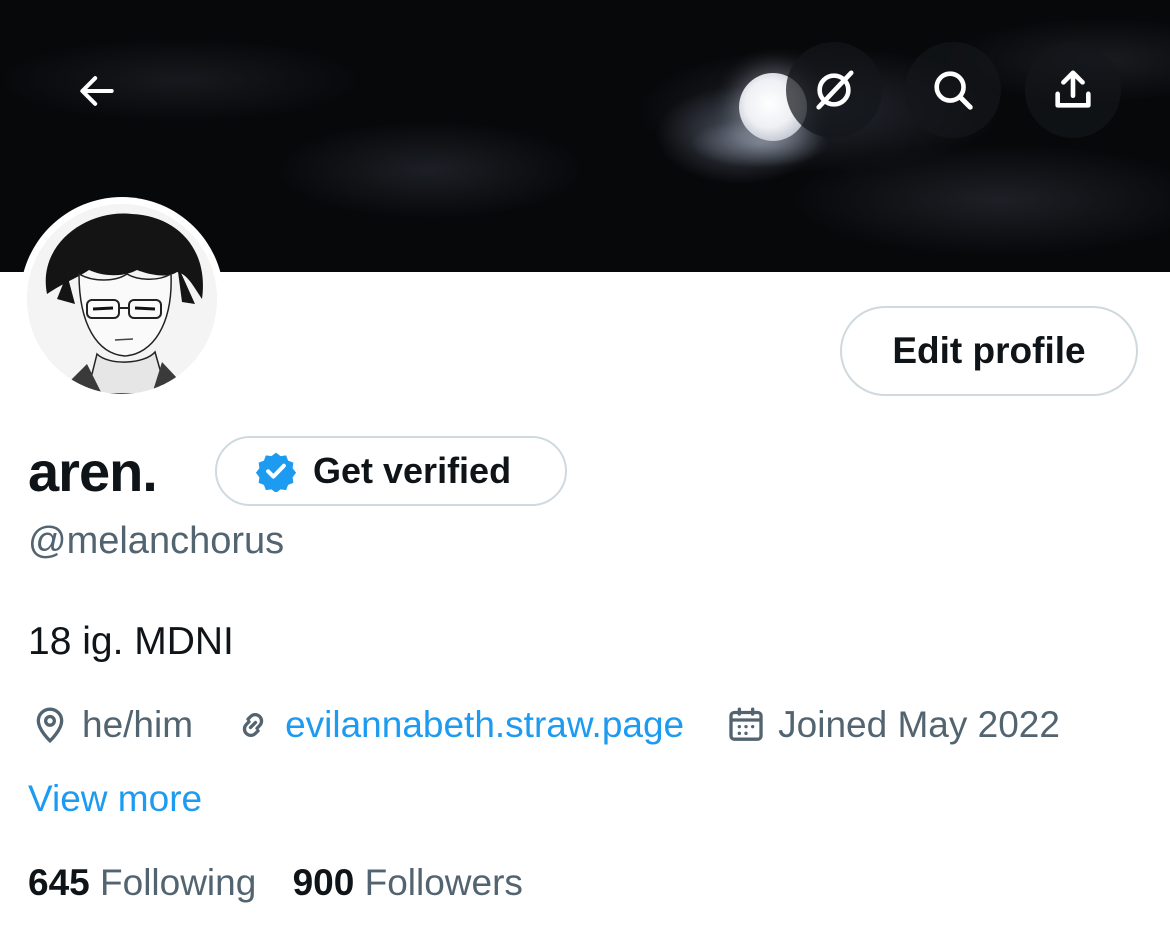  What do you see at coordinates (59, 882) in the screenshot?
I see `following-count: 645` at bounding box center [59, 882].